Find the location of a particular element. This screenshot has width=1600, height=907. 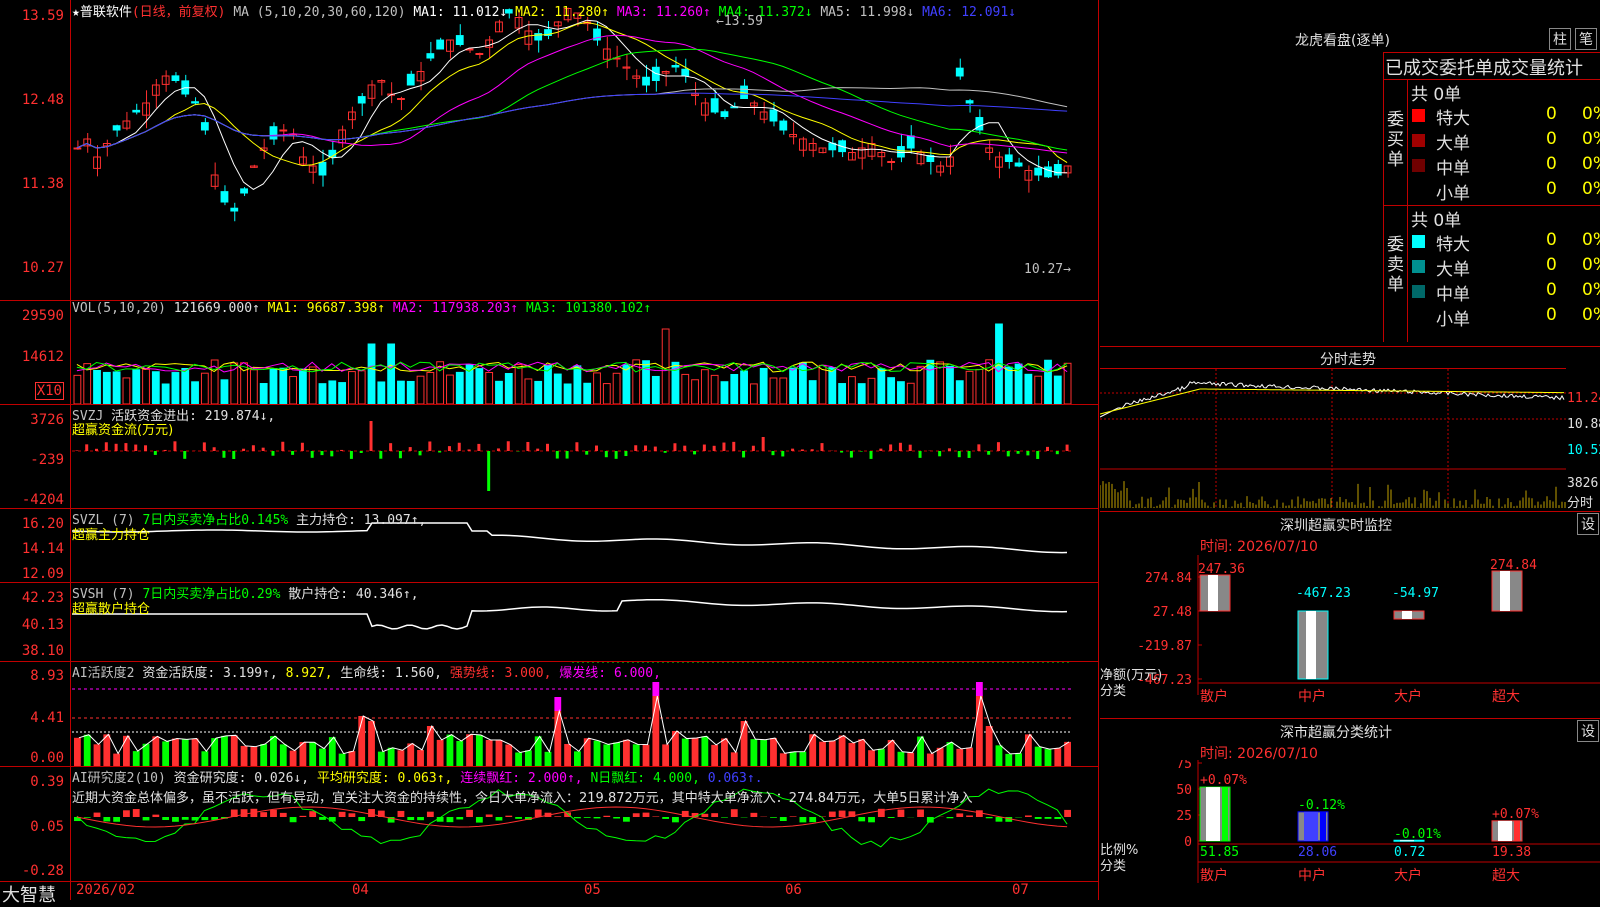

ai-ylabel: 4.41 is located at coordinates (47, 718).